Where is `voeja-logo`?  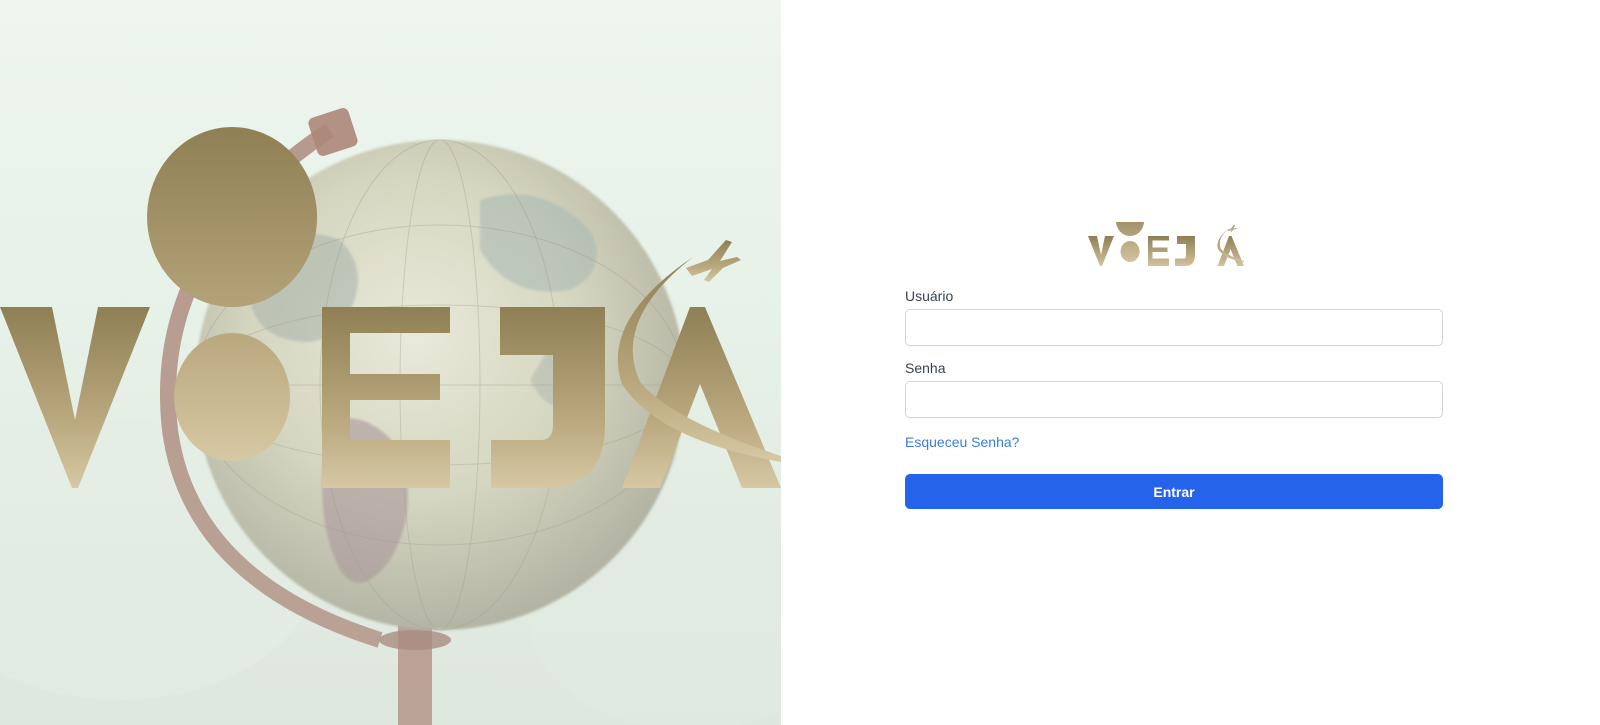 voeja-logo is located at coordinates (1166, 244).